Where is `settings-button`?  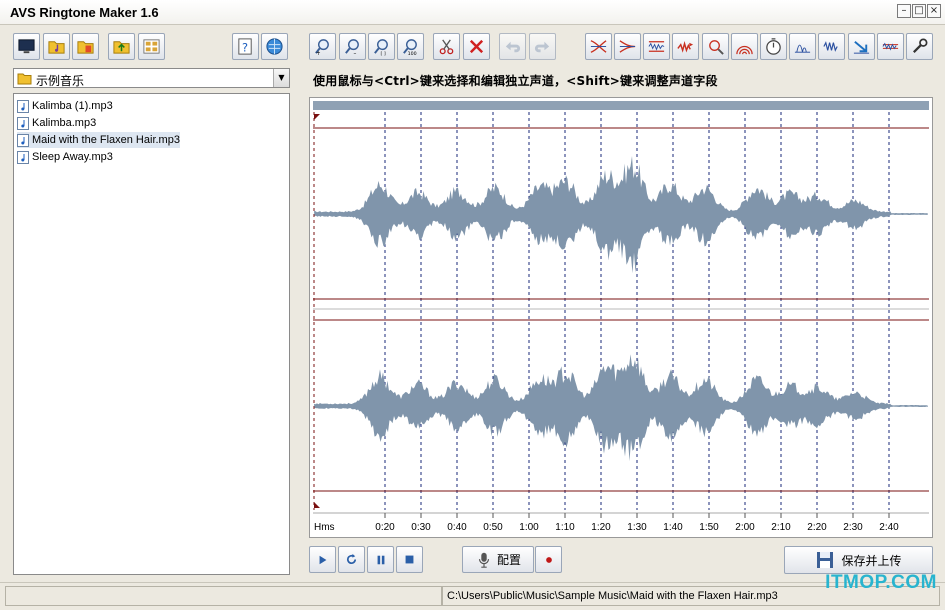
settings-button is located at coordinates (919, 46).